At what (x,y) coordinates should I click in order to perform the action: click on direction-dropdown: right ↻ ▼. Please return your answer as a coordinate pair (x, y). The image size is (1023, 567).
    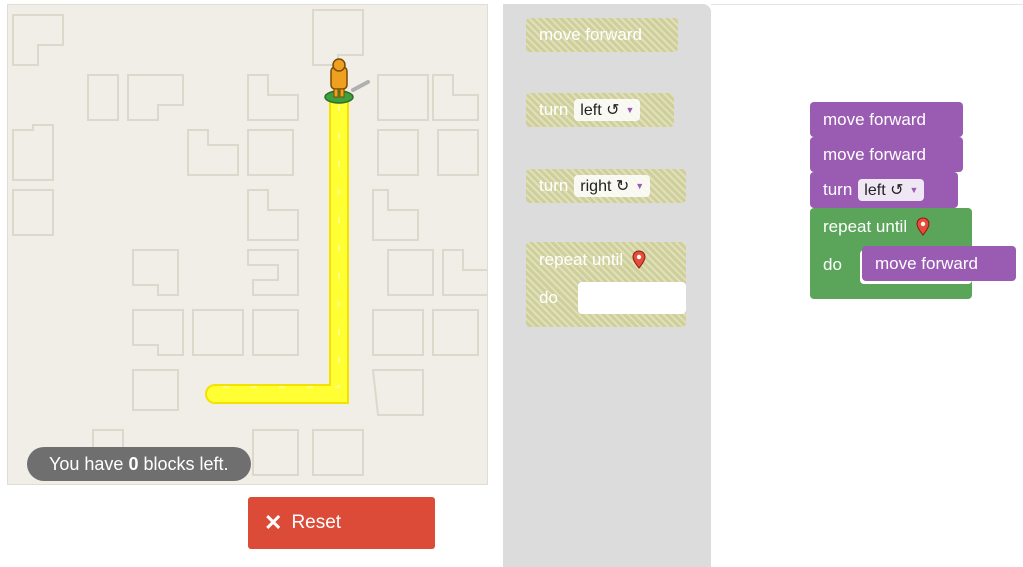
    Looking at the image, I should click on (612, 186).